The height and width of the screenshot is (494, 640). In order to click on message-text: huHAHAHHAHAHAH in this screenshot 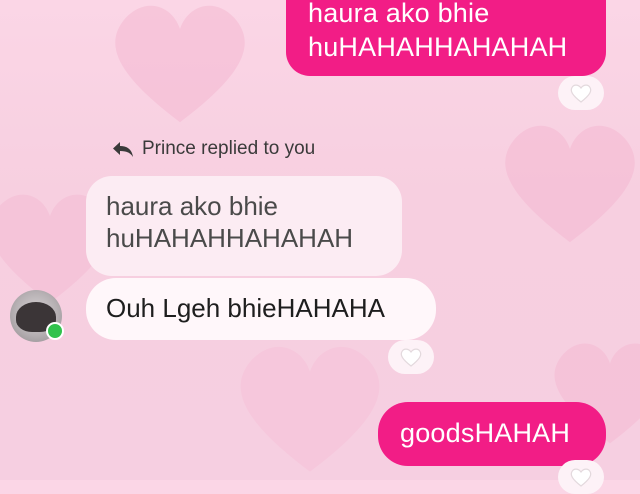, I will do `click(438, 47)`.